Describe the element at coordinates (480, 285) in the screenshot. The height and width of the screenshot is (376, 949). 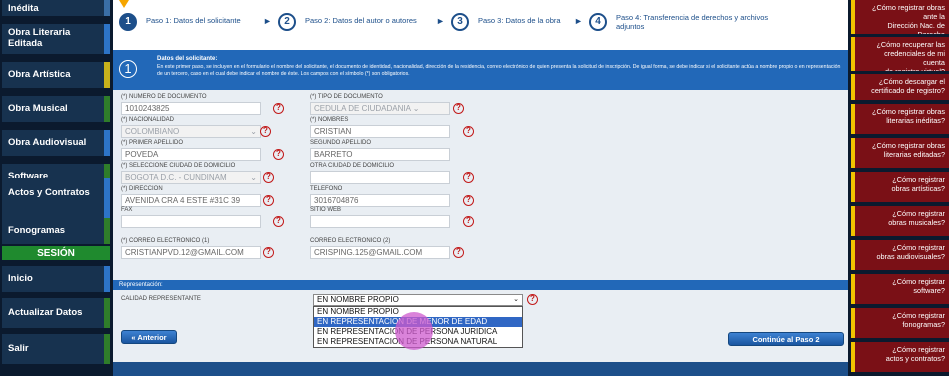
I see `representation-section-header: Representación:` at that location.